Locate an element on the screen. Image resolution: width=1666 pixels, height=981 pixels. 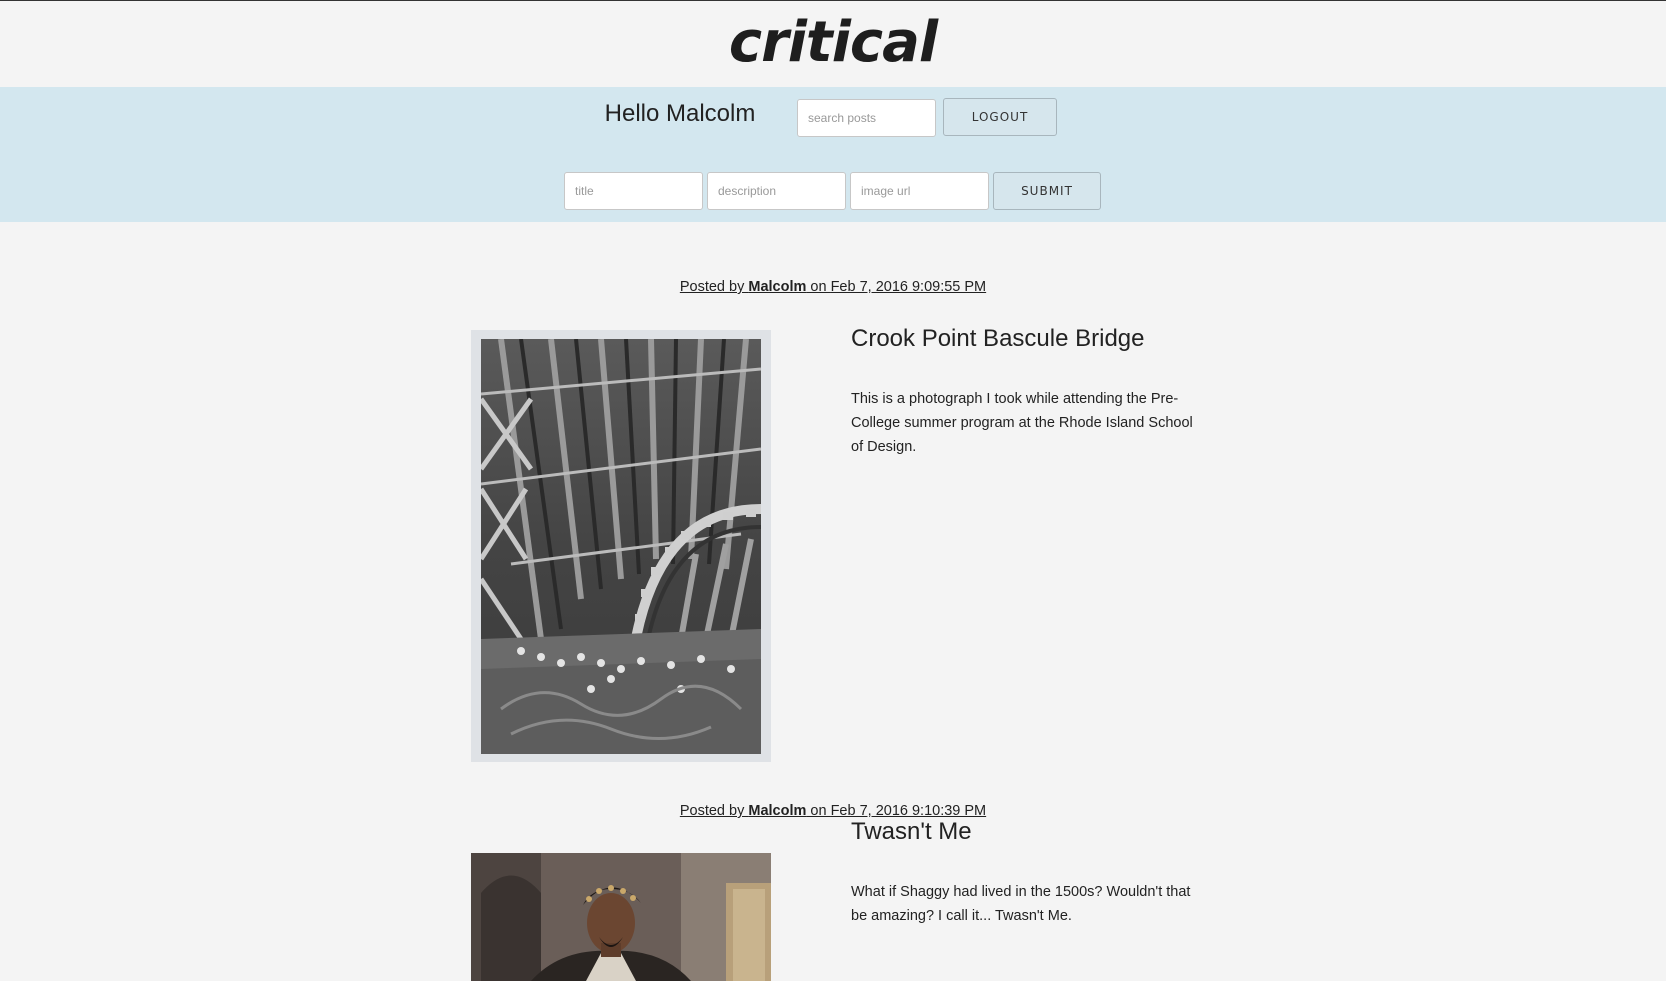
bridge-photo is located at coordinates (620, 546).